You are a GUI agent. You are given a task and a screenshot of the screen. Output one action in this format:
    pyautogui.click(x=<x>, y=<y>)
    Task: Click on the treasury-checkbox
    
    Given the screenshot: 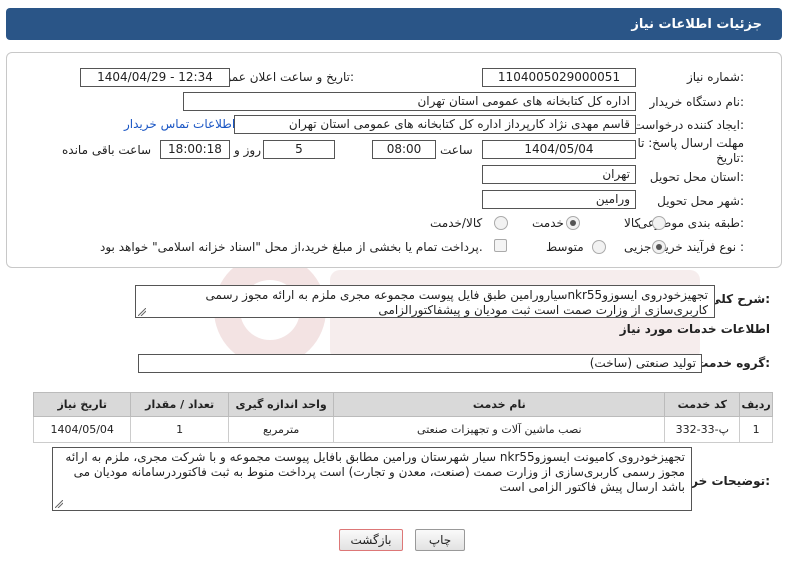 What is the action you would take?
    pyautogui.click(x=500, y=245)
    